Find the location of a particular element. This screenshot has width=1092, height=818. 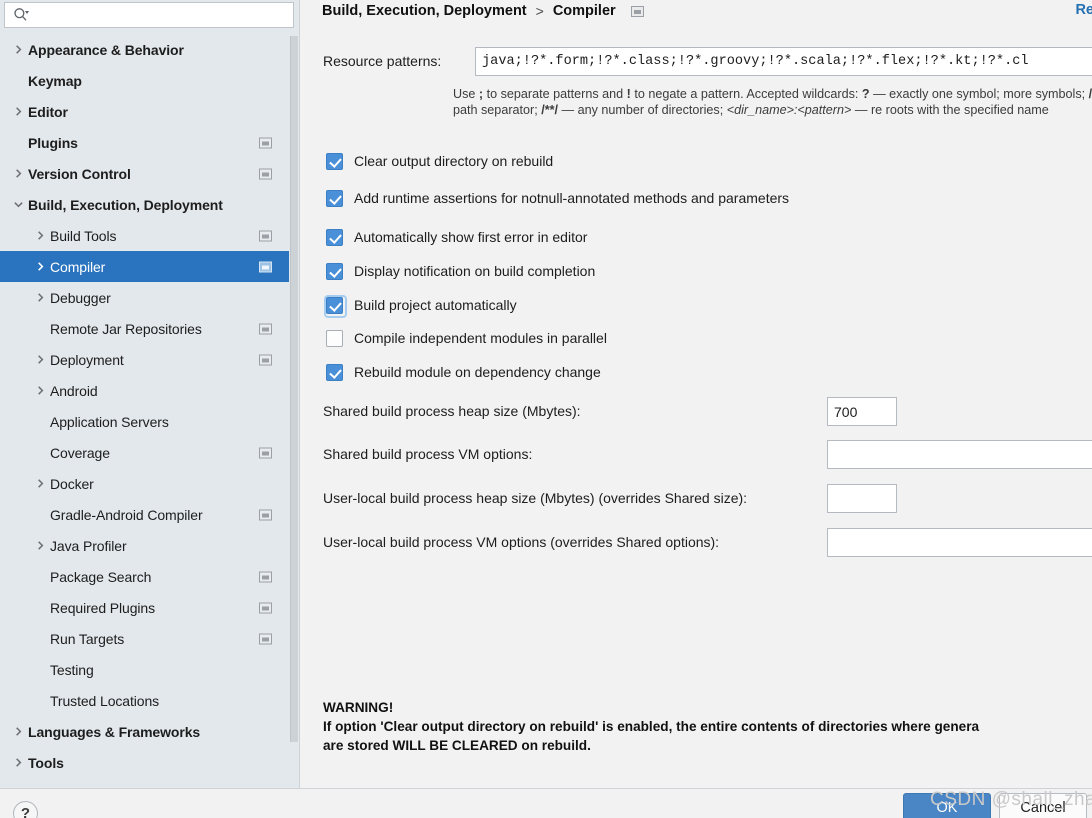

sidebar-item-coverage: Coverage is located at coordinates (145, 452).